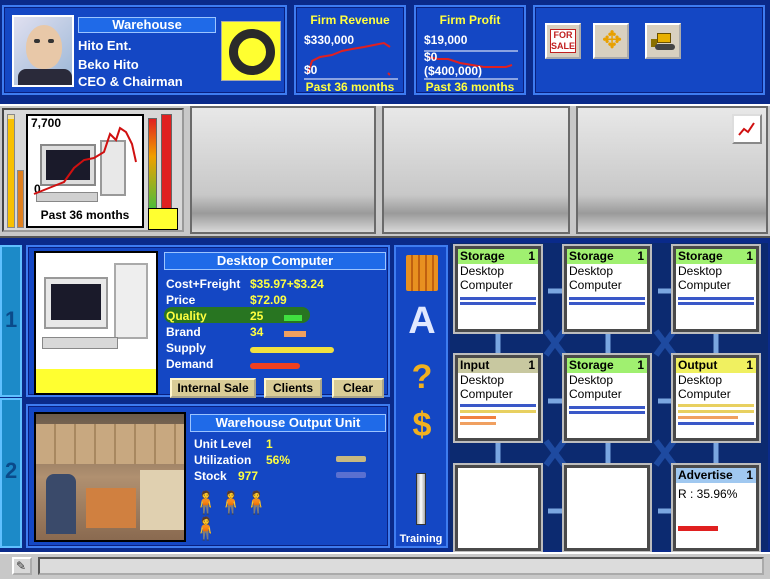 Image resolution: width=770 pixels, height=579 pixels. I want to click on move-arrows-icon: ✥, so click(612, 40).